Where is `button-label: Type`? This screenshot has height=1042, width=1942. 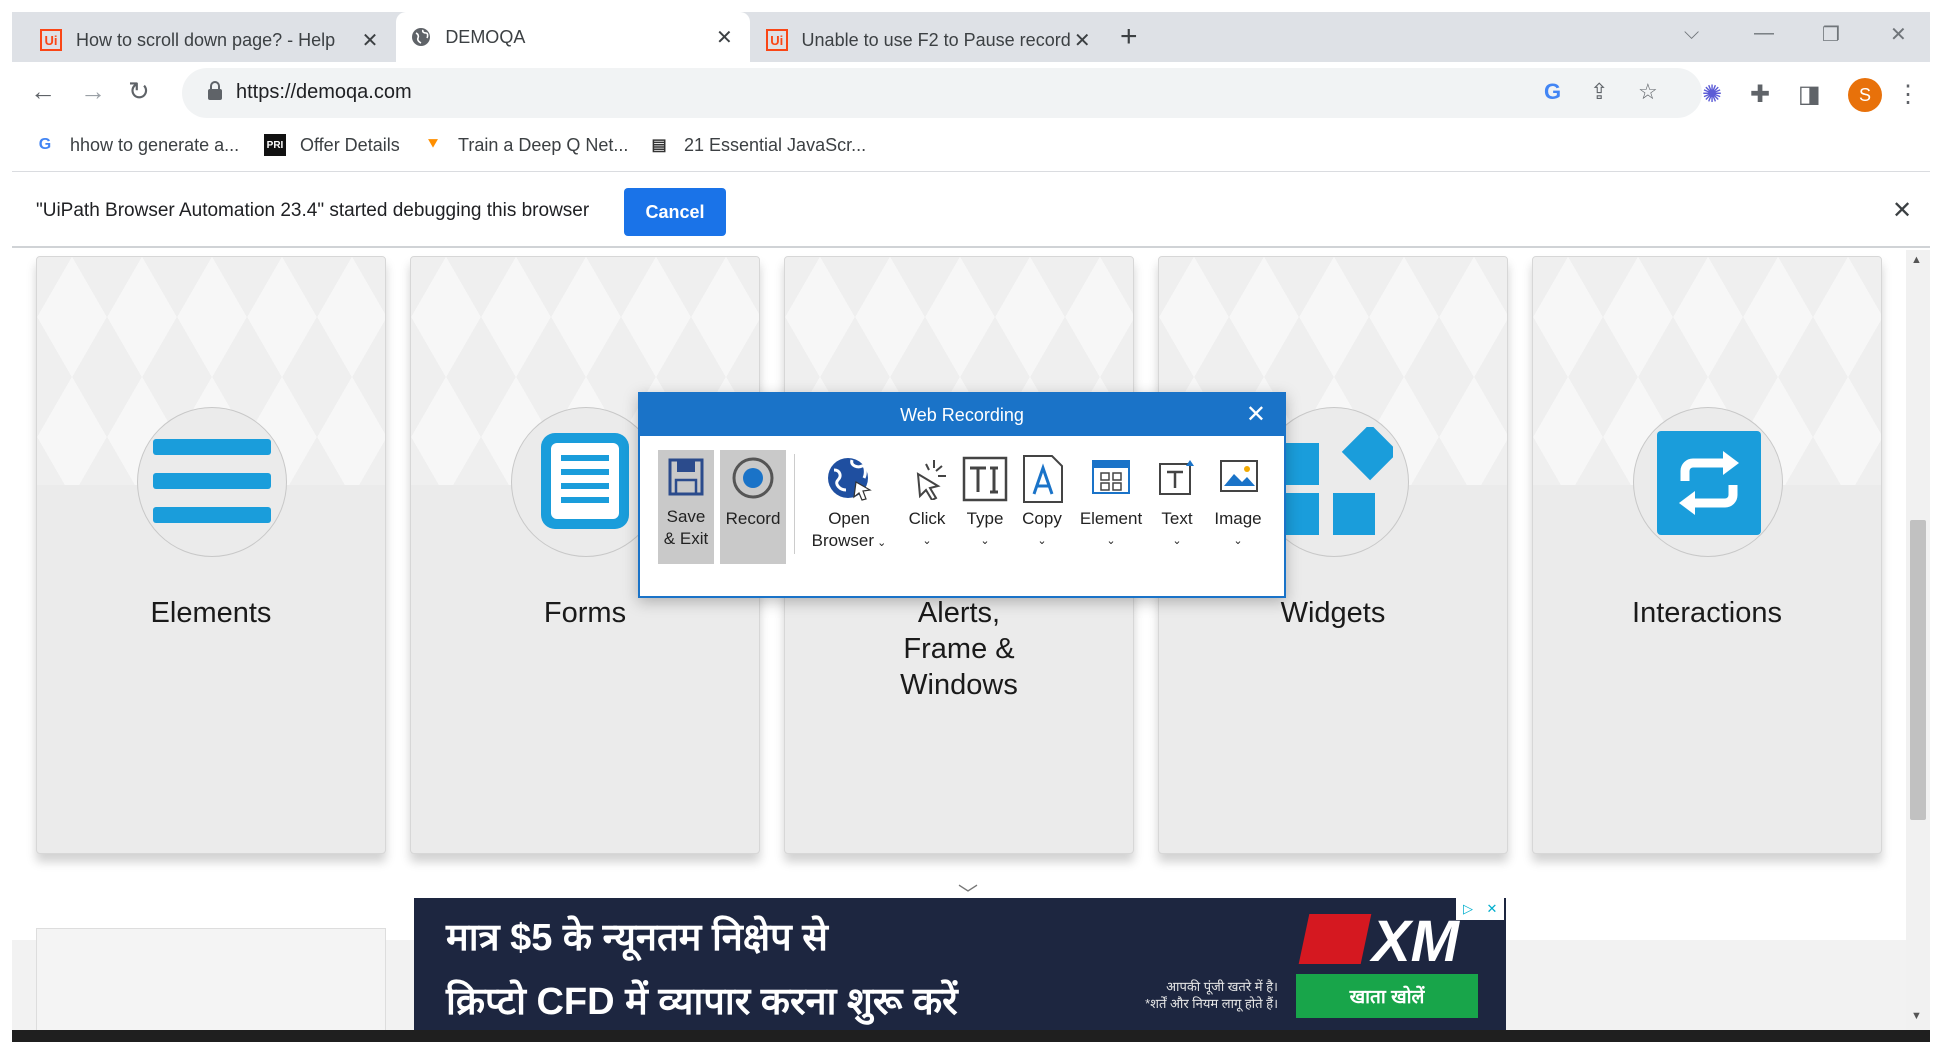 button-label: Type is located at coordinates (985, 518).